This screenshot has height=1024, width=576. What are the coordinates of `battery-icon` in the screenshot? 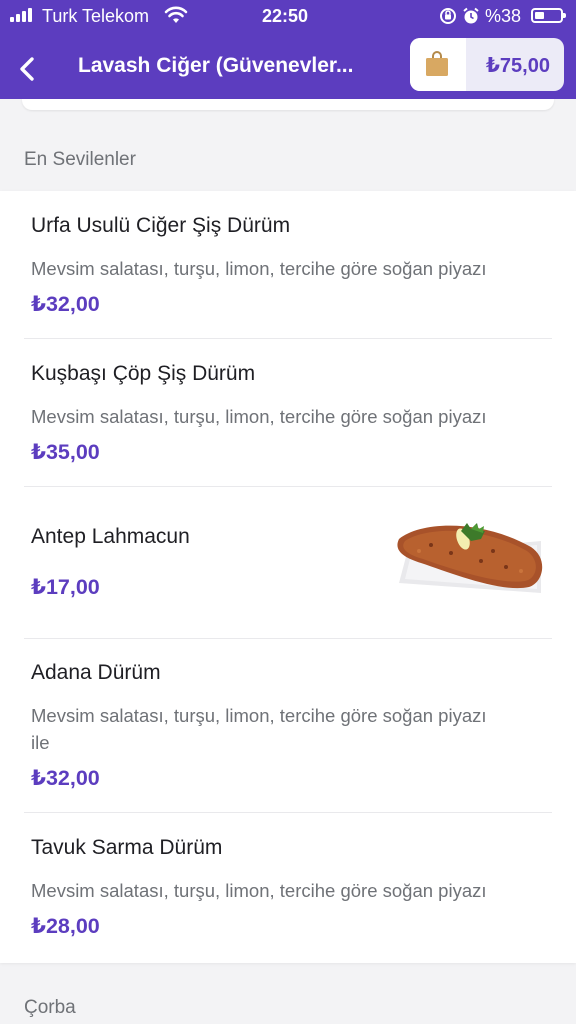 It's located at (548, 15).